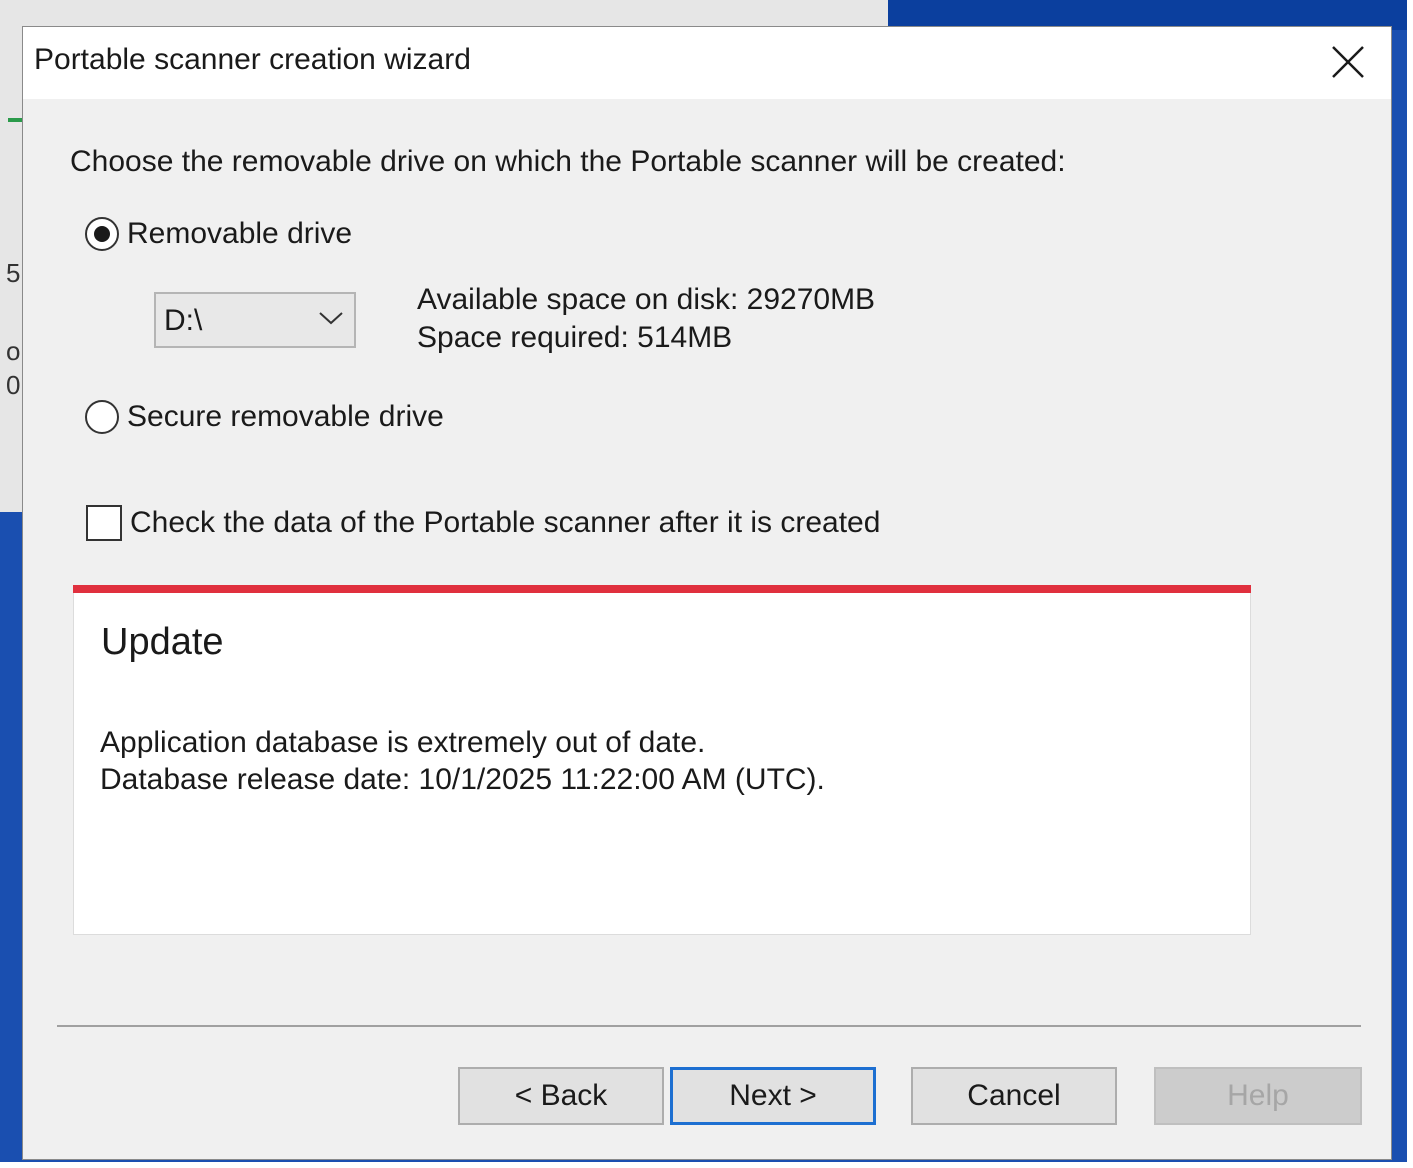 The image size is (1413, 1168). I want to click on close-icon, so click(1348, 62).